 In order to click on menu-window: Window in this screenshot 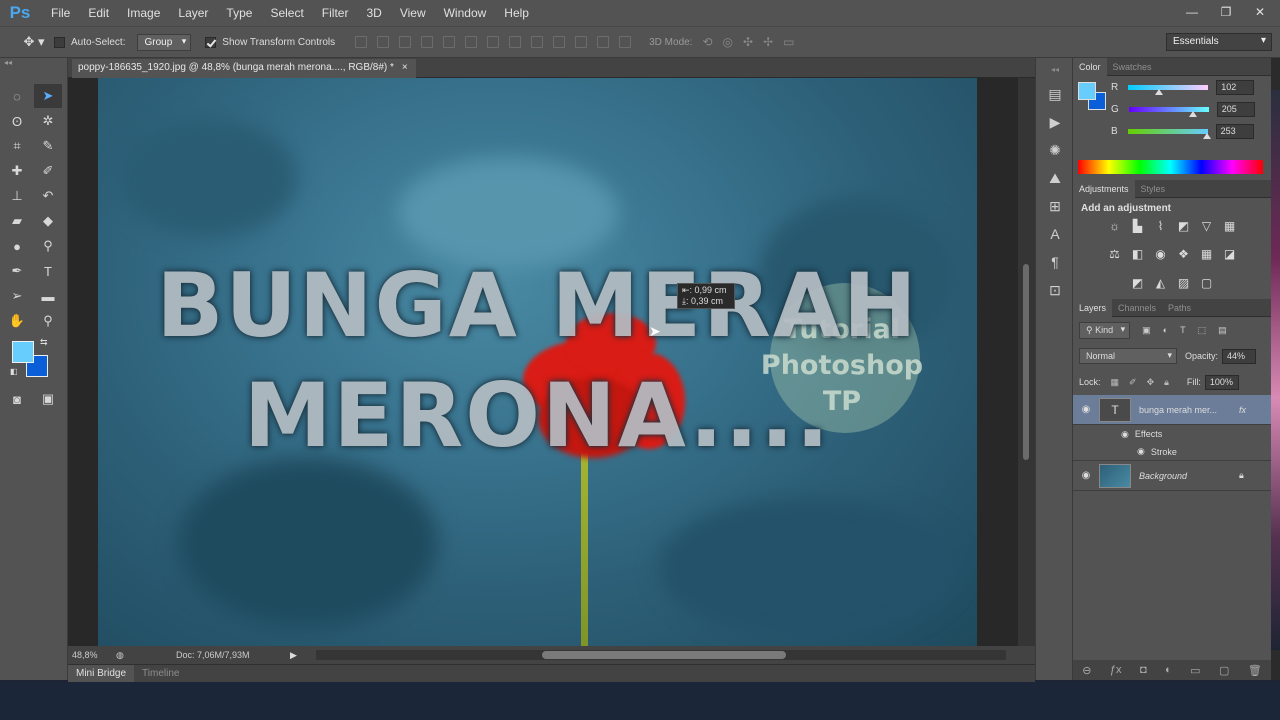, I will do `click(465, 13)`.